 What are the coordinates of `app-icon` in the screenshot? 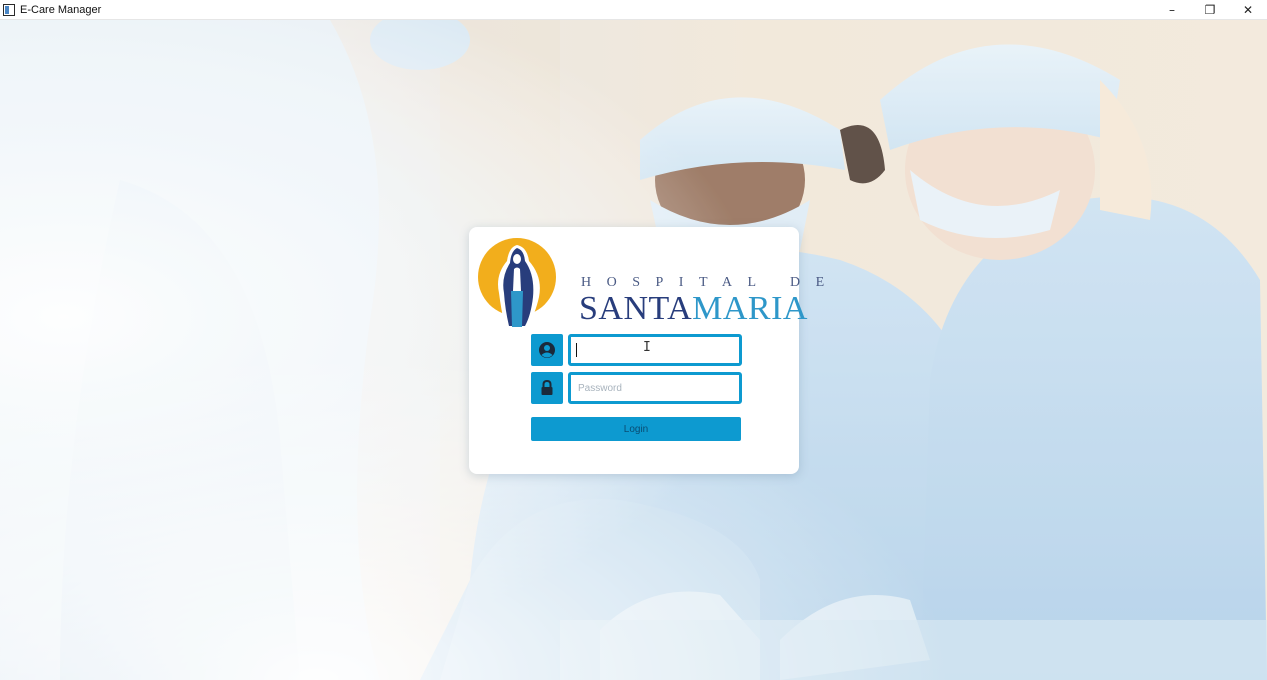 It's located at (9, 9).